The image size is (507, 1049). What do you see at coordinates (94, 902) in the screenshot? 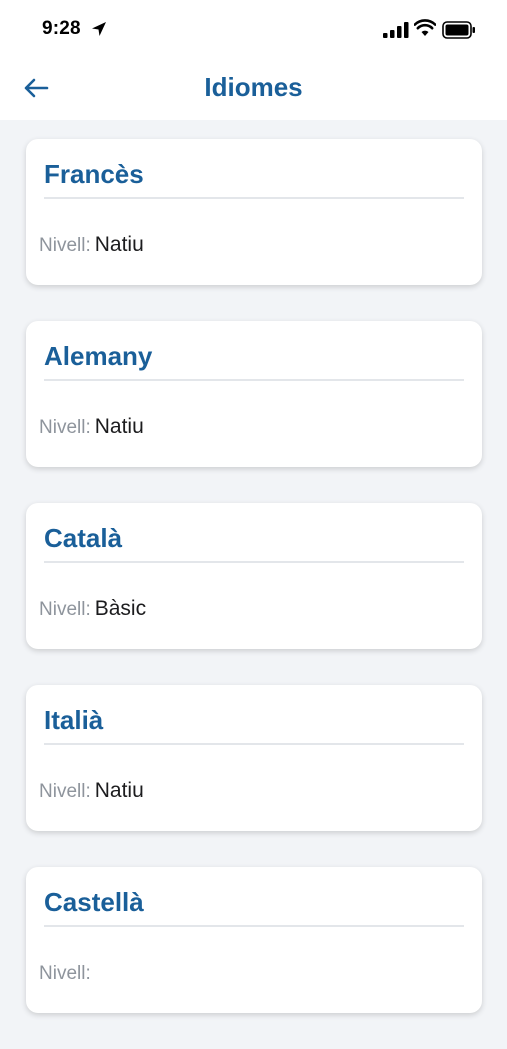
I see `language-name: Castellà` at bounding box center [94, 902].